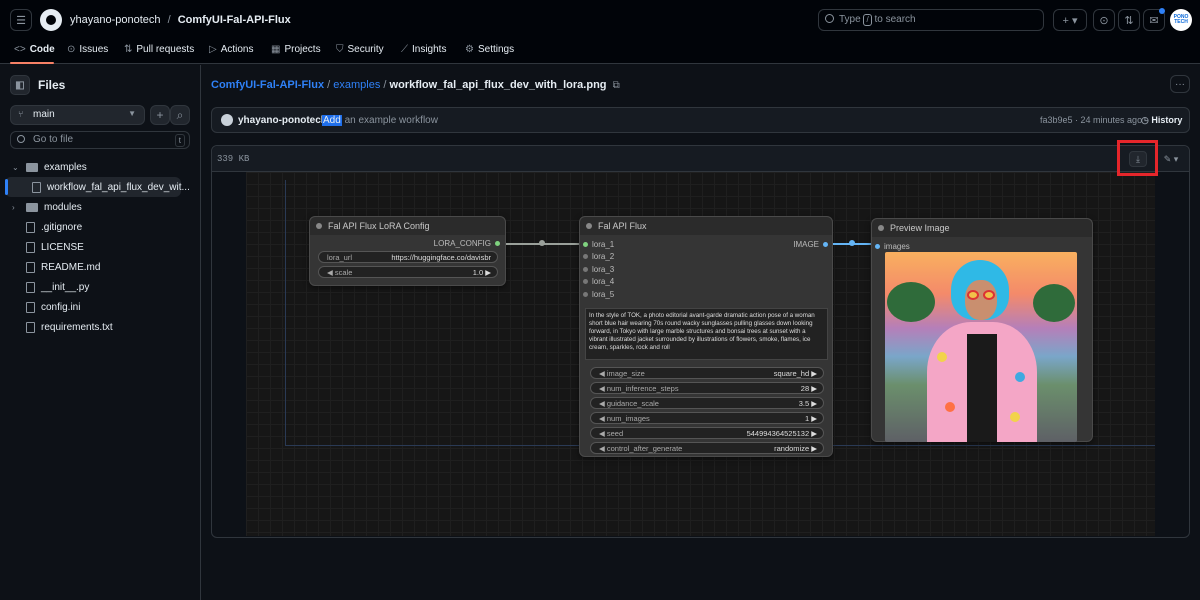 Image resolution: width=1200 pixels, height=600 pixels. I want to click on tree-item-label: .gitignore, so click(62, 227).